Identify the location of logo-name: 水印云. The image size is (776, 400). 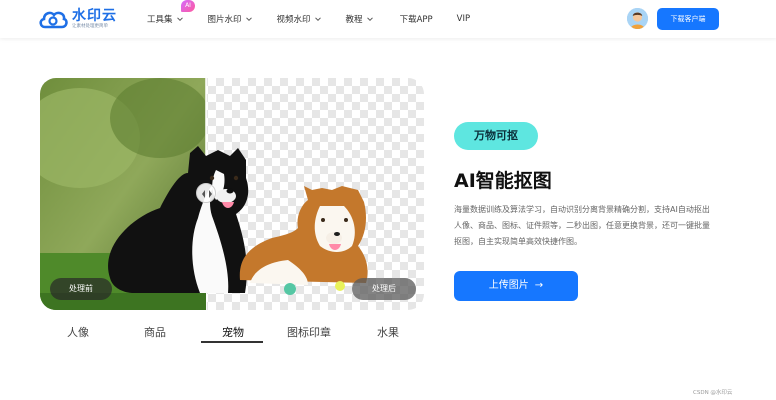
(94, 15).